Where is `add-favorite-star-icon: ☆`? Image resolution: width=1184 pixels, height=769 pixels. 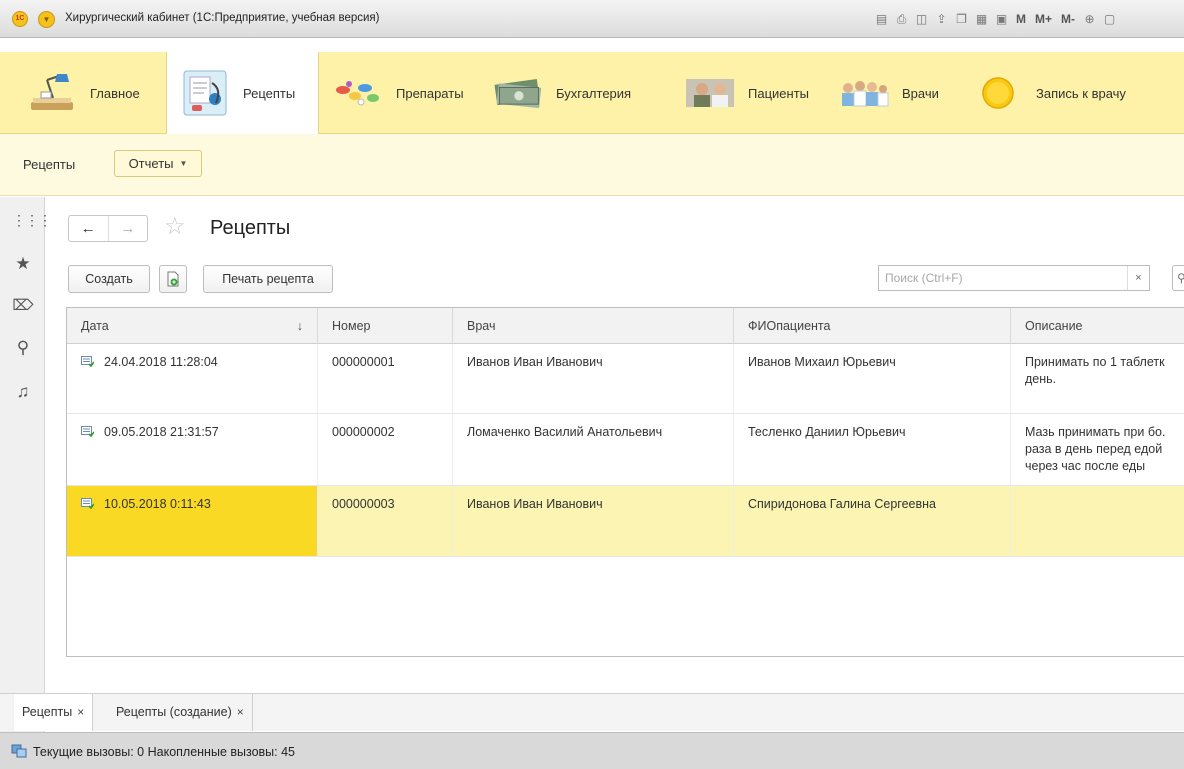
add-favorite-star-icon: ☆ is located at coordinates (175, 227).